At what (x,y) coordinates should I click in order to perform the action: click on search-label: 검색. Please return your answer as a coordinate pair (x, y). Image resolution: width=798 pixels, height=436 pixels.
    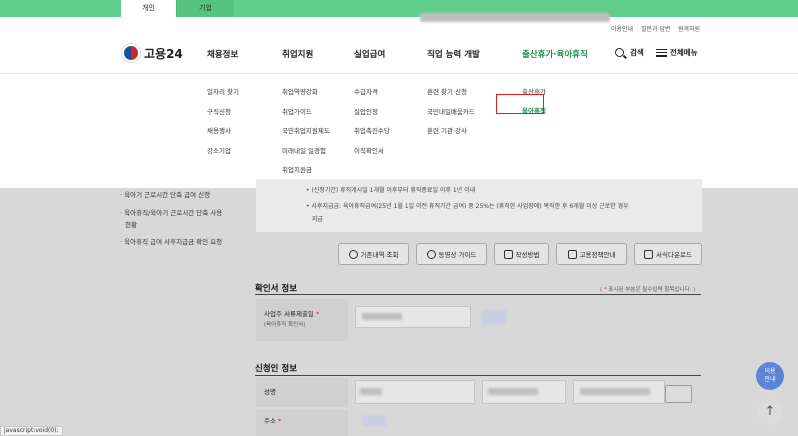
    Looking at the image, I should click on (637, 52).